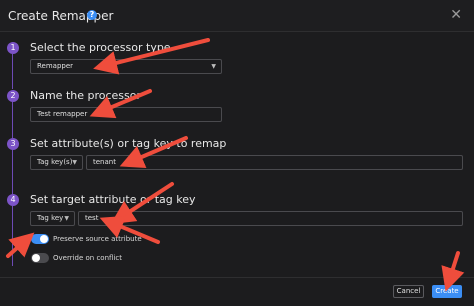 The width and height of the screenshot is (474, 306). Describe the element at coordinates (13, 200) in the screenshot. I see `step-number-4: 4` at that location.